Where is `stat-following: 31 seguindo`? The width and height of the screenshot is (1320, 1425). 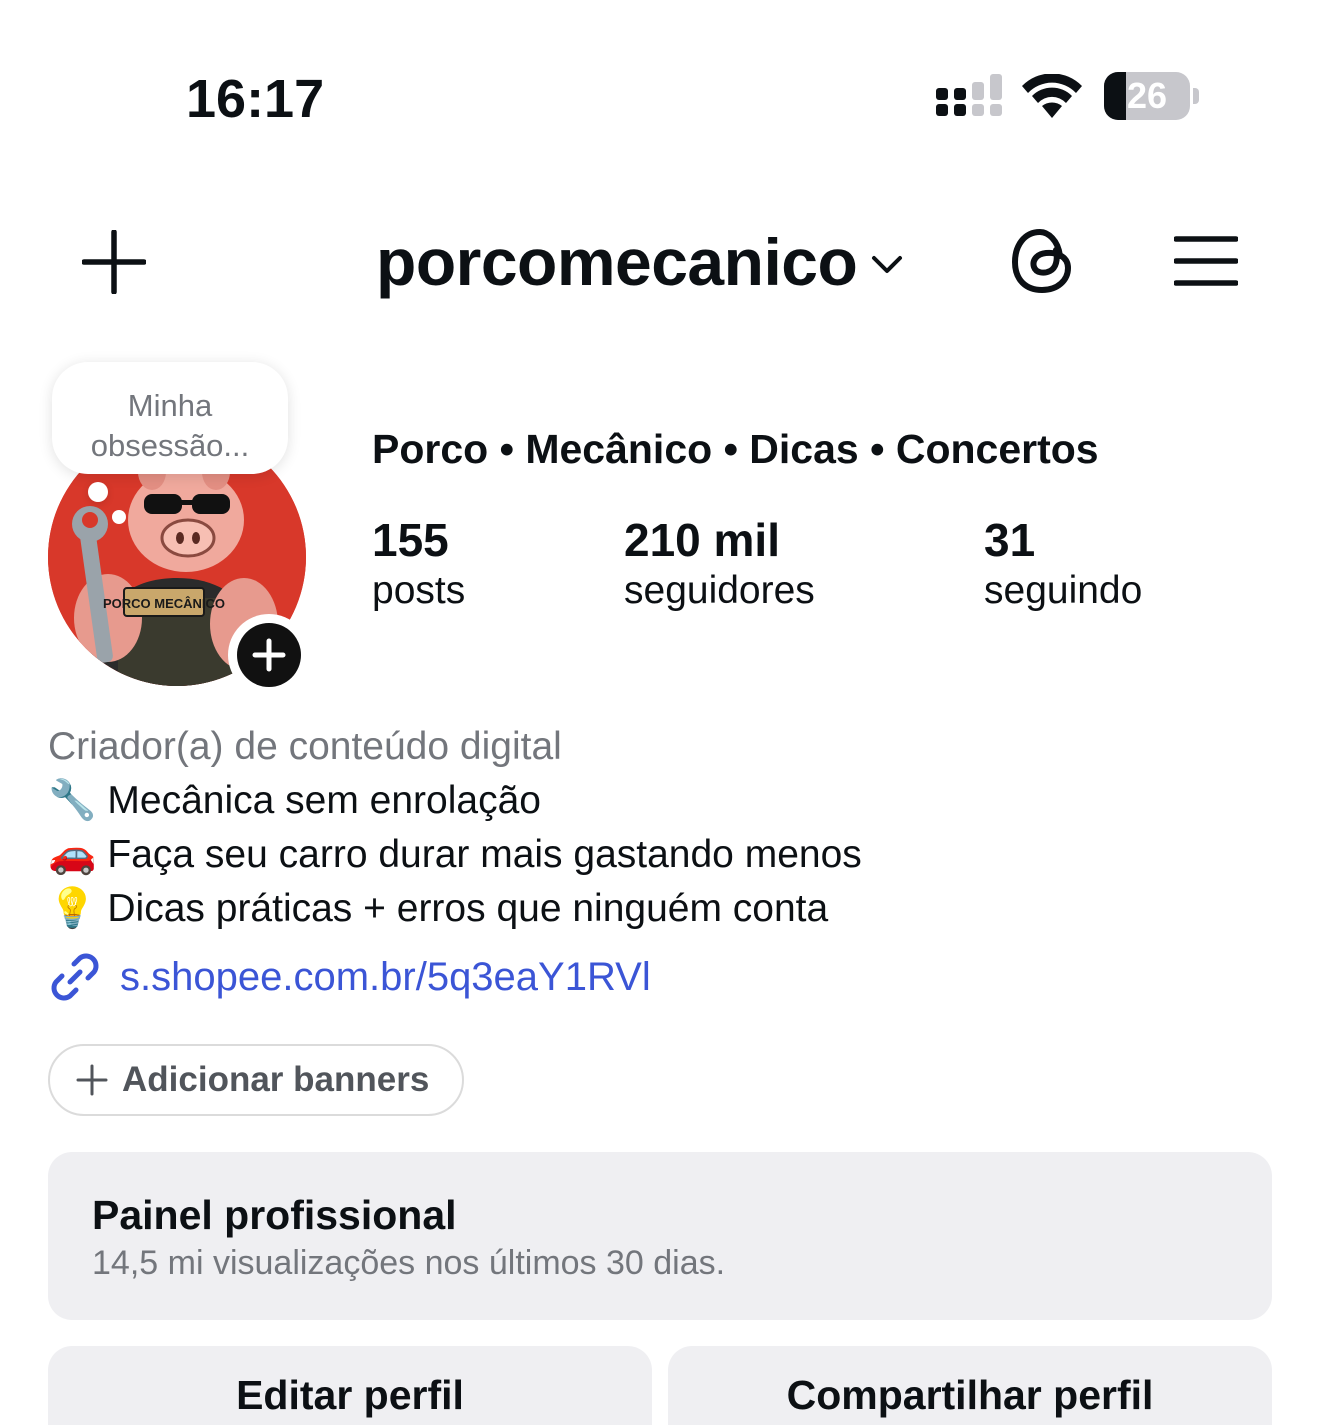 stat-following: 31 seguindo is located at coordinates (1063, 565).